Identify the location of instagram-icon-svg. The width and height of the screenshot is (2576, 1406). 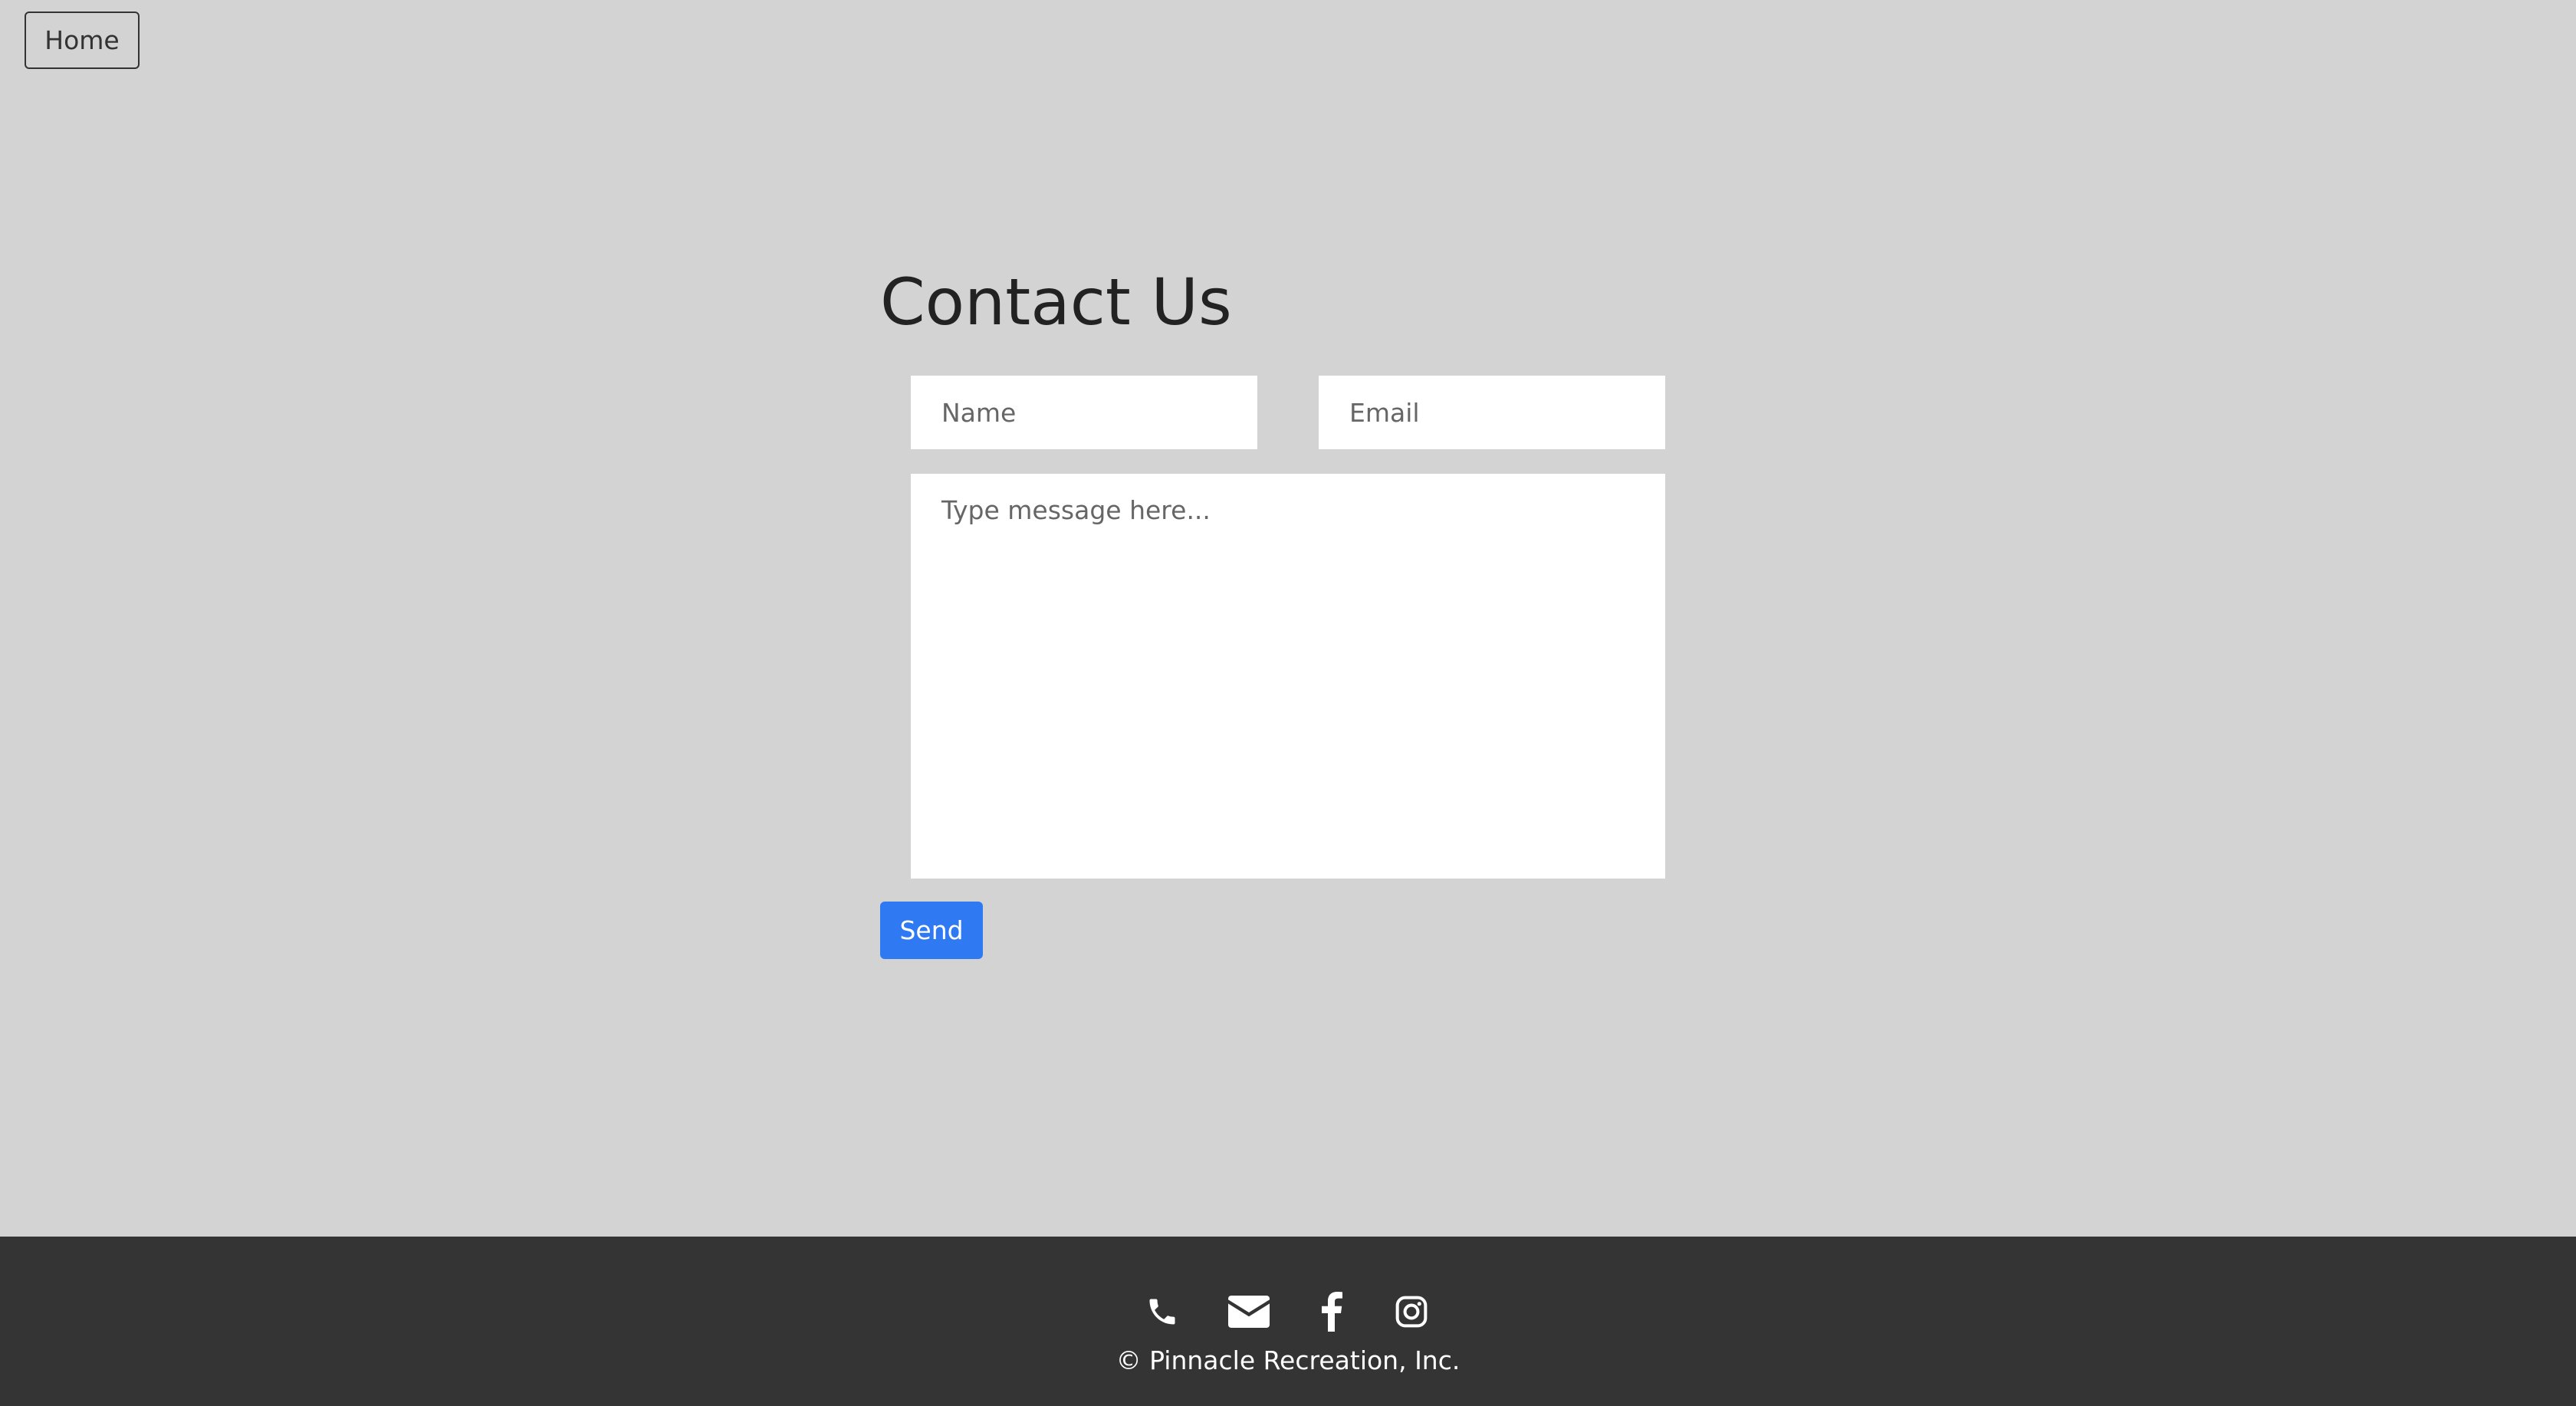
(1412, 1312).